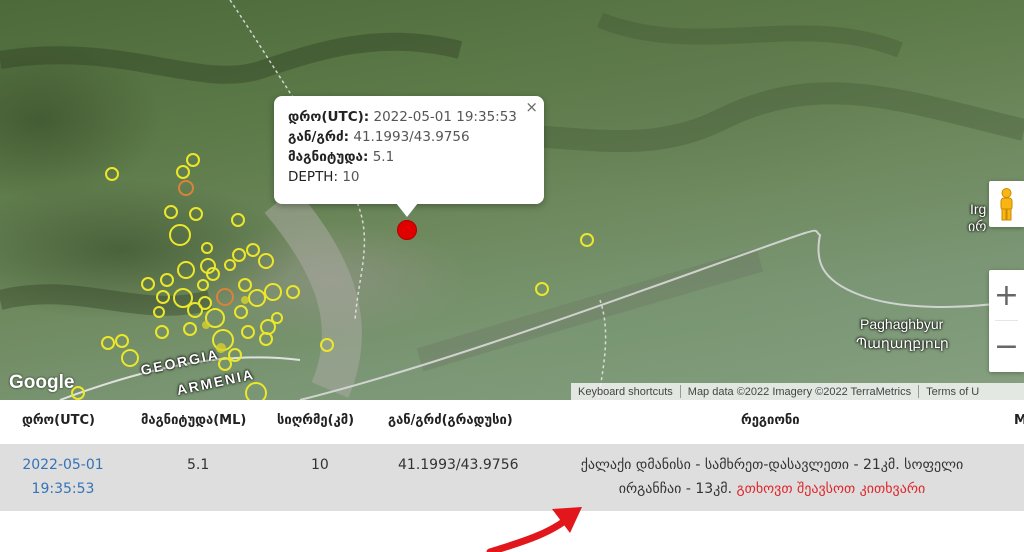 The height and width of the screenshot is (552, 1024). I want to click on popup-time-key: დრო(UTC):, so click(329, 117).